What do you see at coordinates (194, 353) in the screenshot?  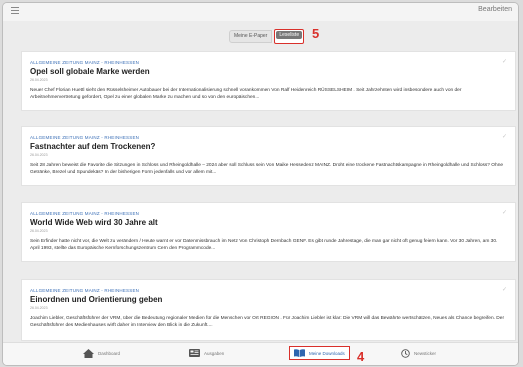 I see `newspaper-icon` at bounding box center [194, 353].